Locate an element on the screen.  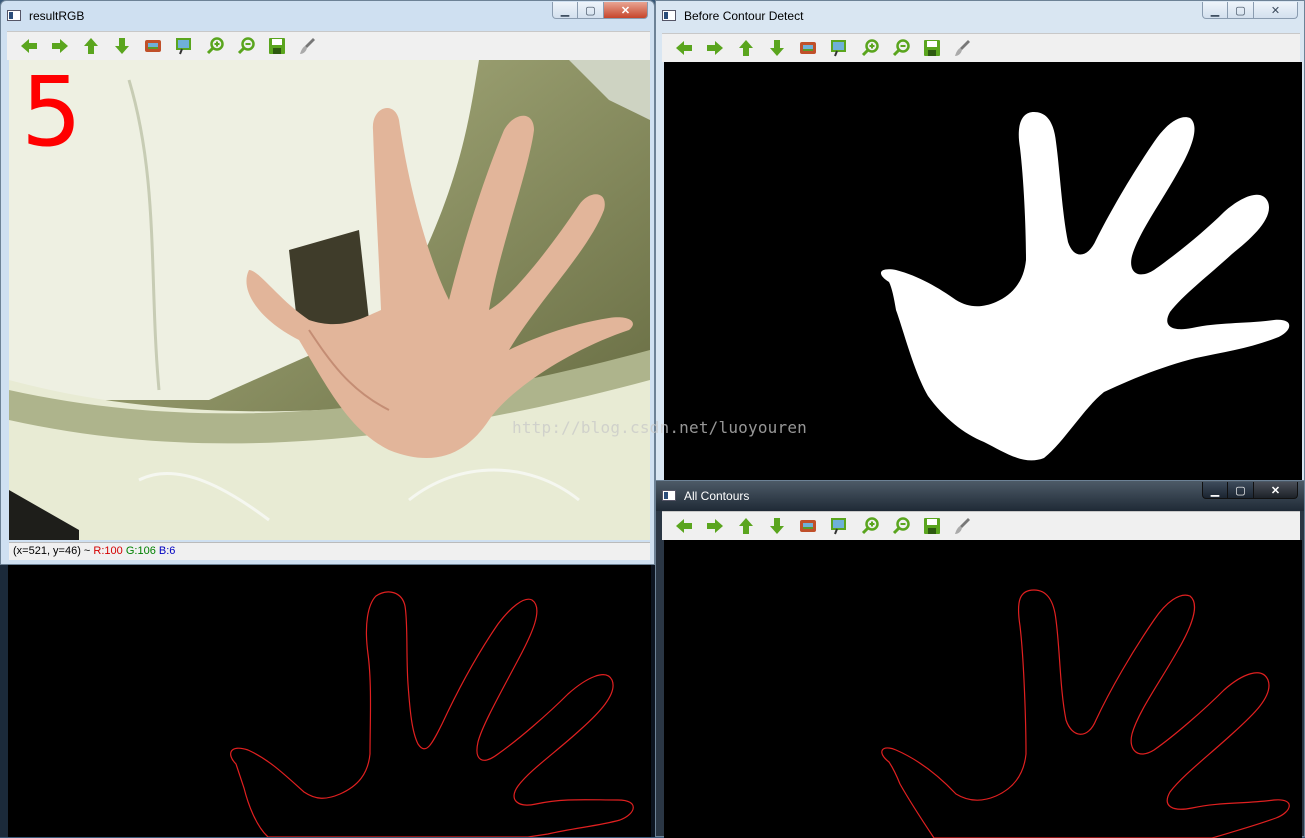
window-title: Before Contour Detect is located at coordinates (744, 16).